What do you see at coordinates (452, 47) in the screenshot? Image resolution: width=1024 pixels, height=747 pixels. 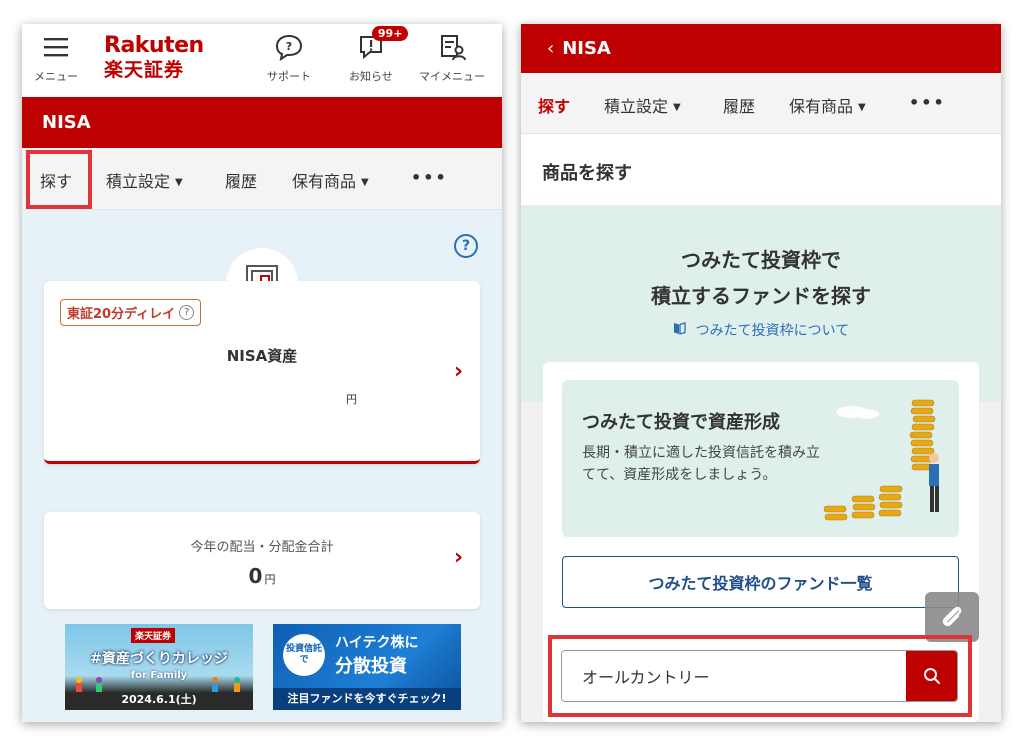 I see `mymenu-icon` at bounding box center [452, 47].